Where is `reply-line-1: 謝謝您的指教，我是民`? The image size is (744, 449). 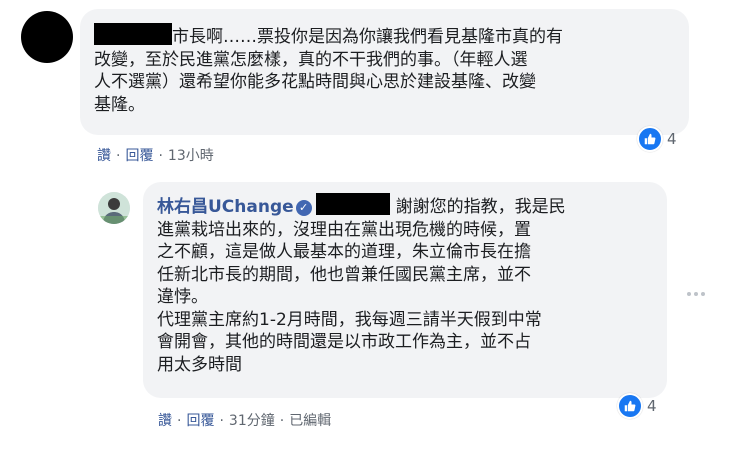 reply-line-1: 謝謝您的指教，我是民 is located at coordinates (480, 207).